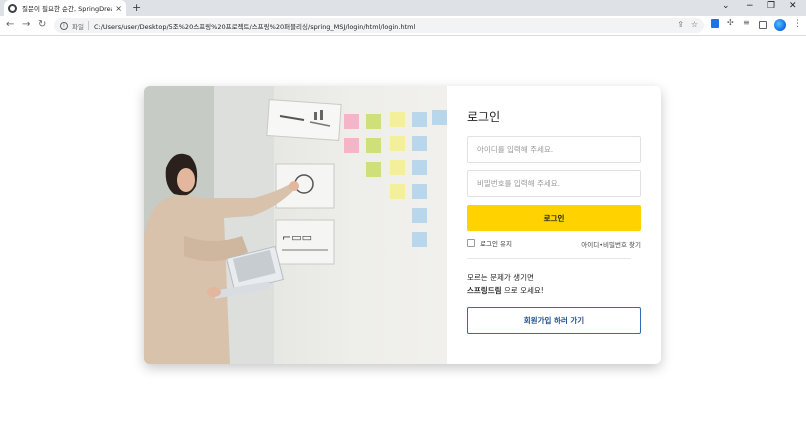  What do you see at coordinates (611, 244) in the screenshot?
I see `find-account-link: 아이디•비밀번호 찾기` at bounding box center [611, 244].